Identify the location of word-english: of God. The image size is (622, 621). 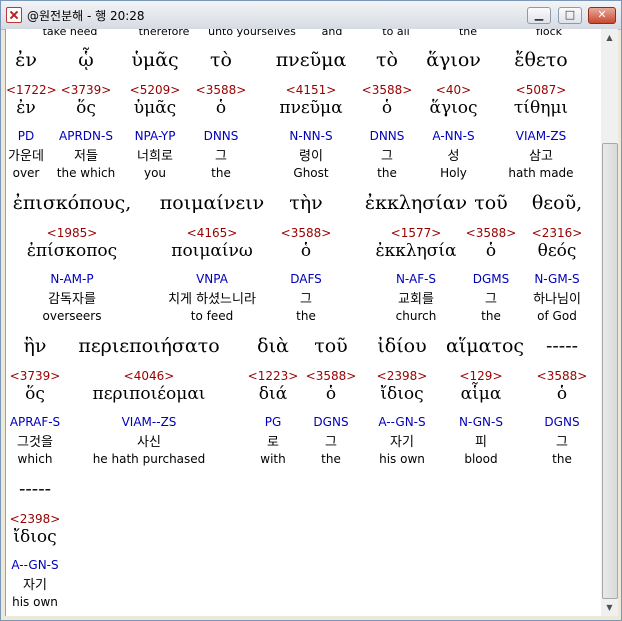
(557, 316).